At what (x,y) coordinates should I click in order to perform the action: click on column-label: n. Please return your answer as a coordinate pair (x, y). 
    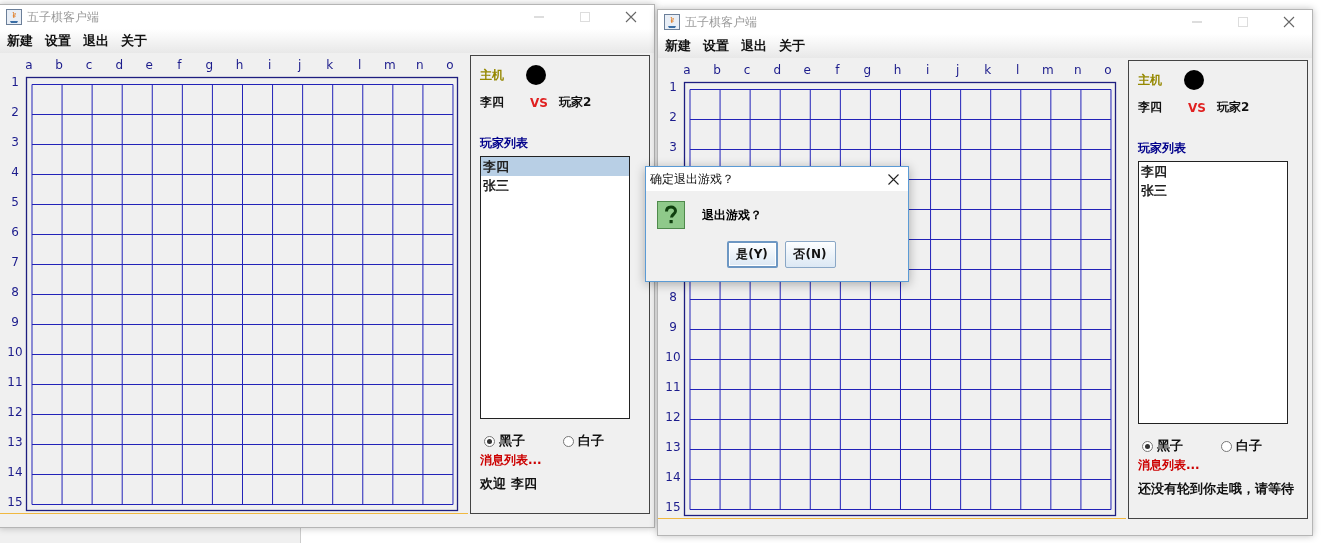
    Looking at the image, I should click on (1078, 70).